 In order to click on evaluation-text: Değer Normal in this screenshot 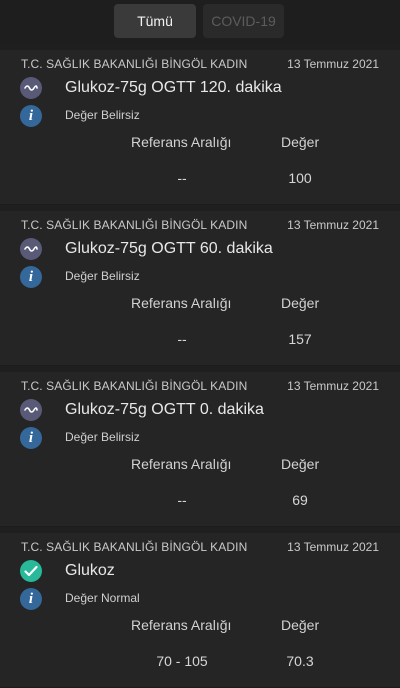, I will do `click(102, 598)`.